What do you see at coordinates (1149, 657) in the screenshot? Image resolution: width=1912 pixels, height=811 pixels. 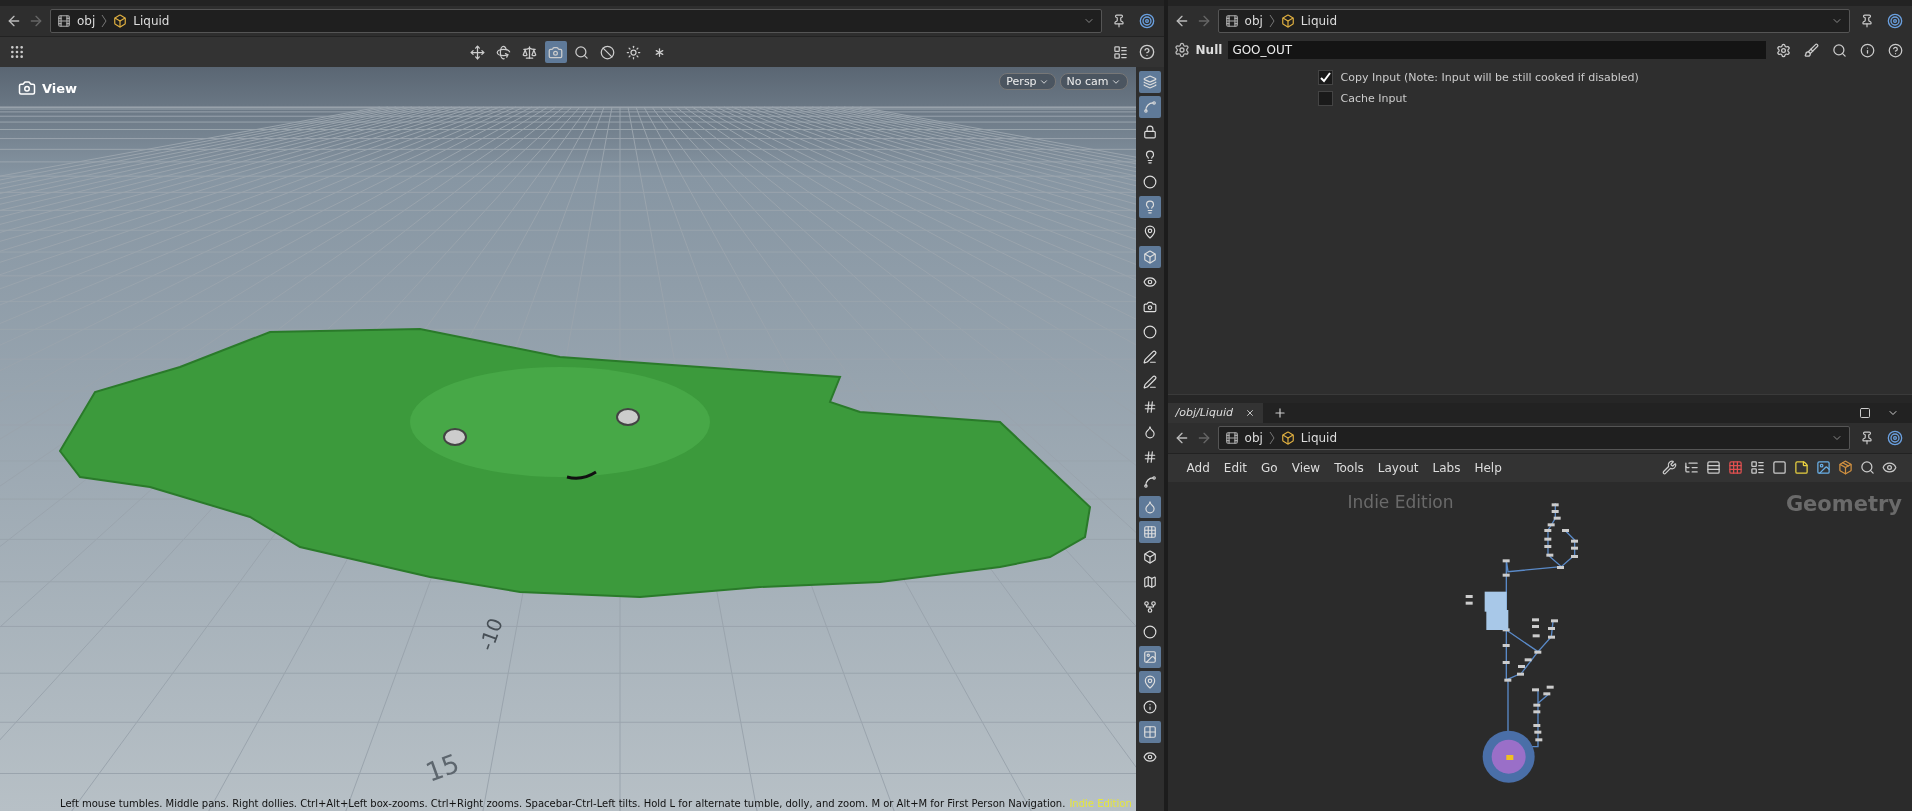 I see `image-icon` at bounding box center [1149, 657].